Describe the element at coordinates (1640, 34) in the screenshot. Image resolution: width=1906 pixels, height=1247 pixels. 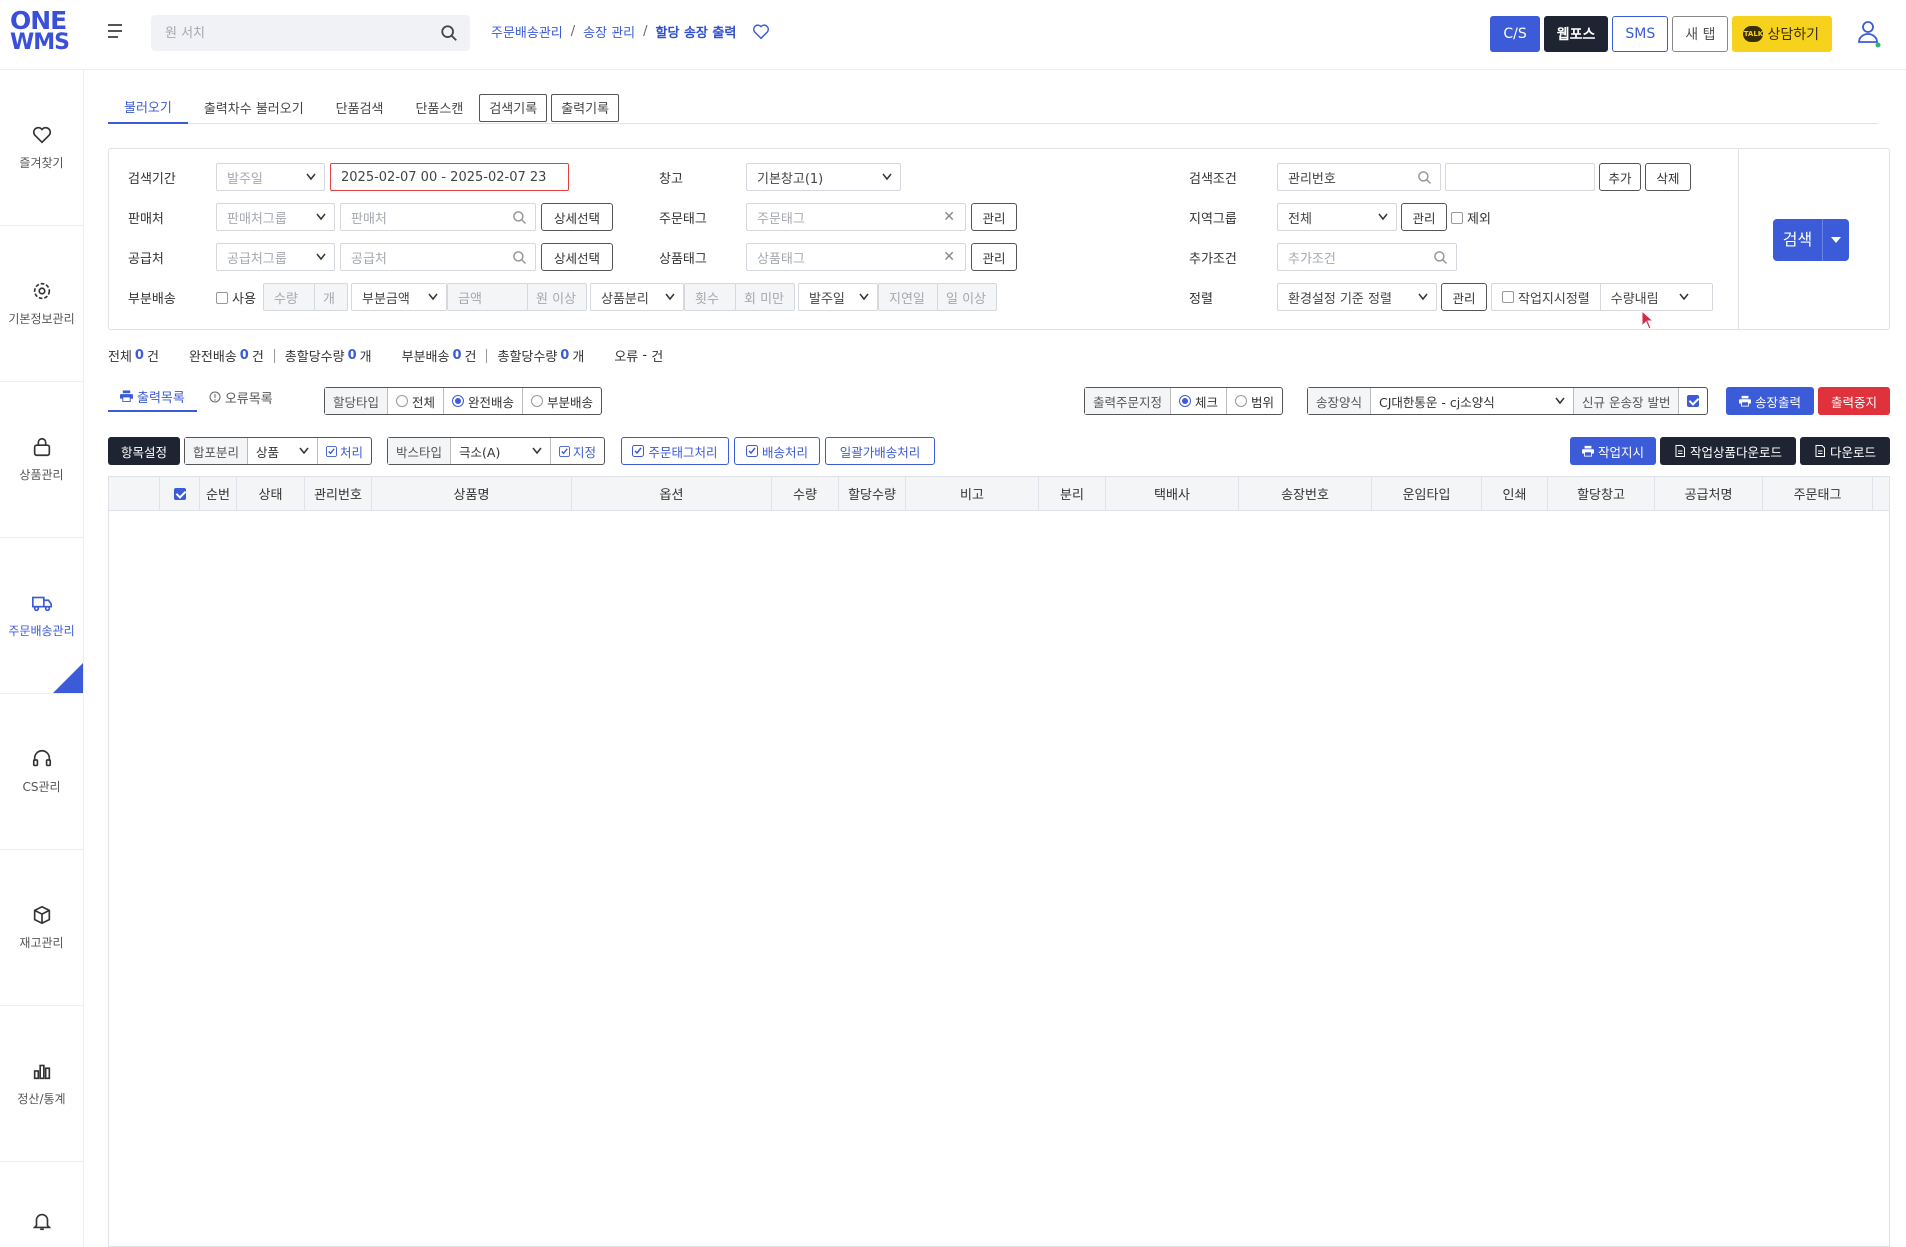
I see `sms-button: SMS` at that location.